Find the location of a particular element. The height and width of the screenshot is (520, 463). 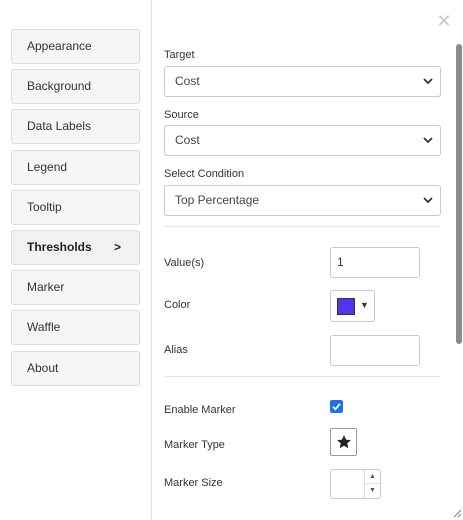

condition-select-value: Top Percentage is located at coordinates (217, 200).